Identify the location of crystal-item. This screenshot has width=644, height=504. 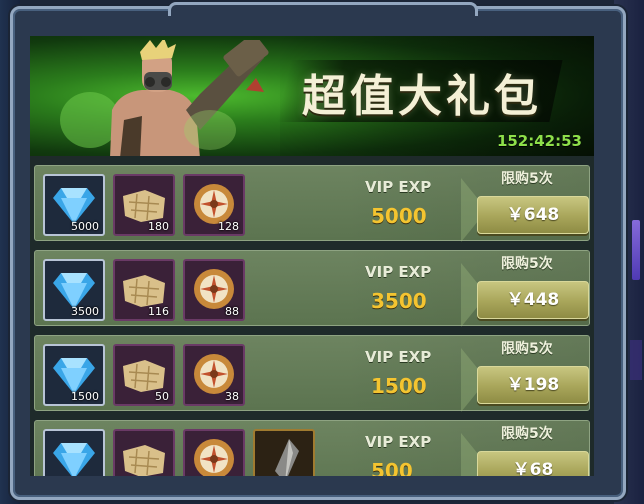
(284, 452).